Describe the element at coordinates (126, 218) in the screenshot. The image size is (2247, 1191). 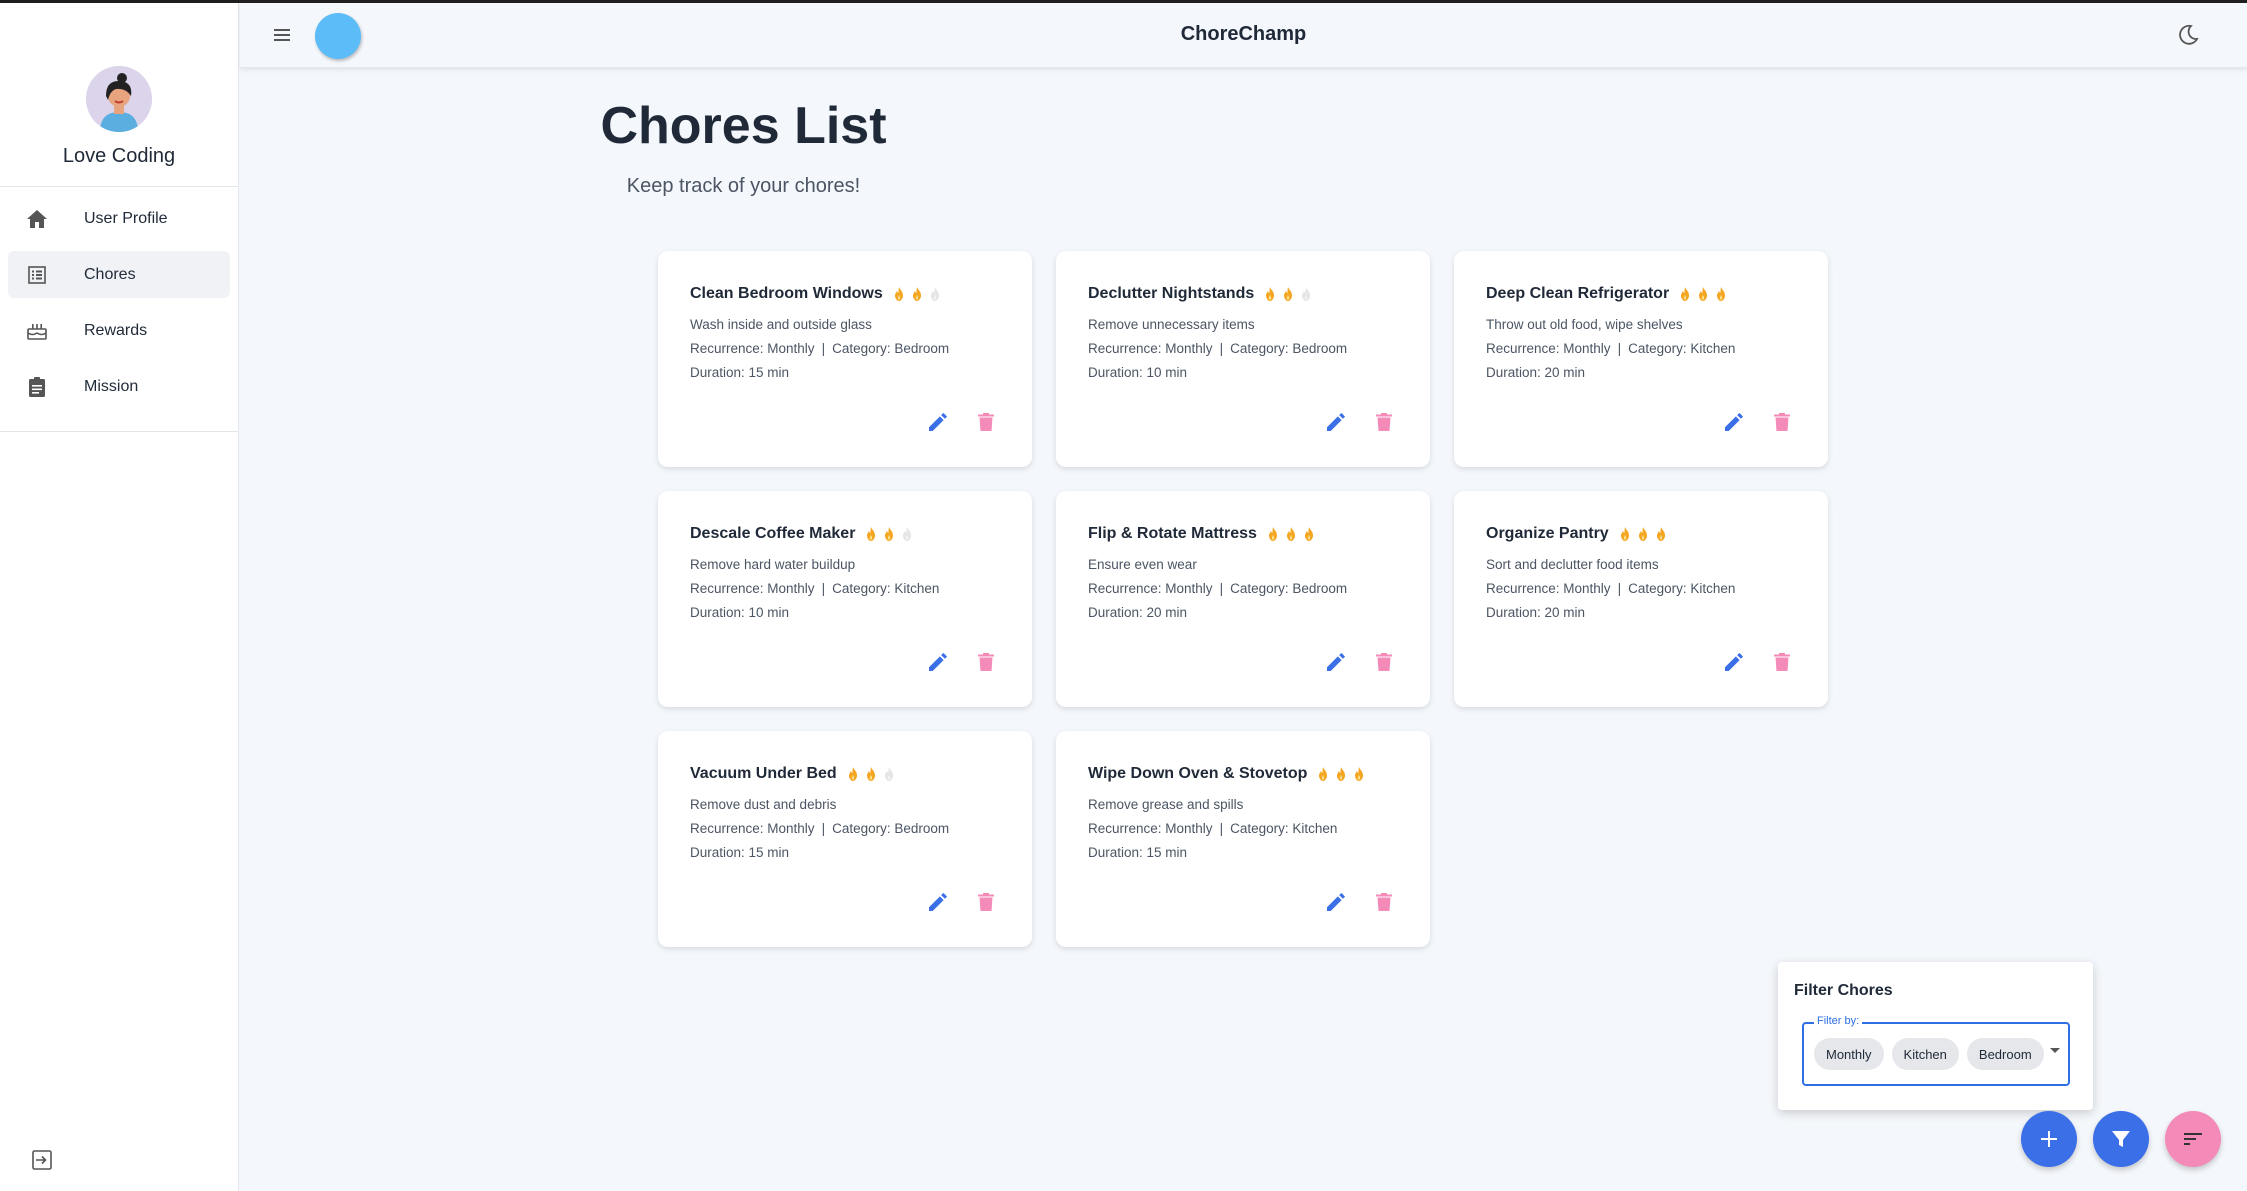
I see `sidebar-item-label: User Profile` at that location.